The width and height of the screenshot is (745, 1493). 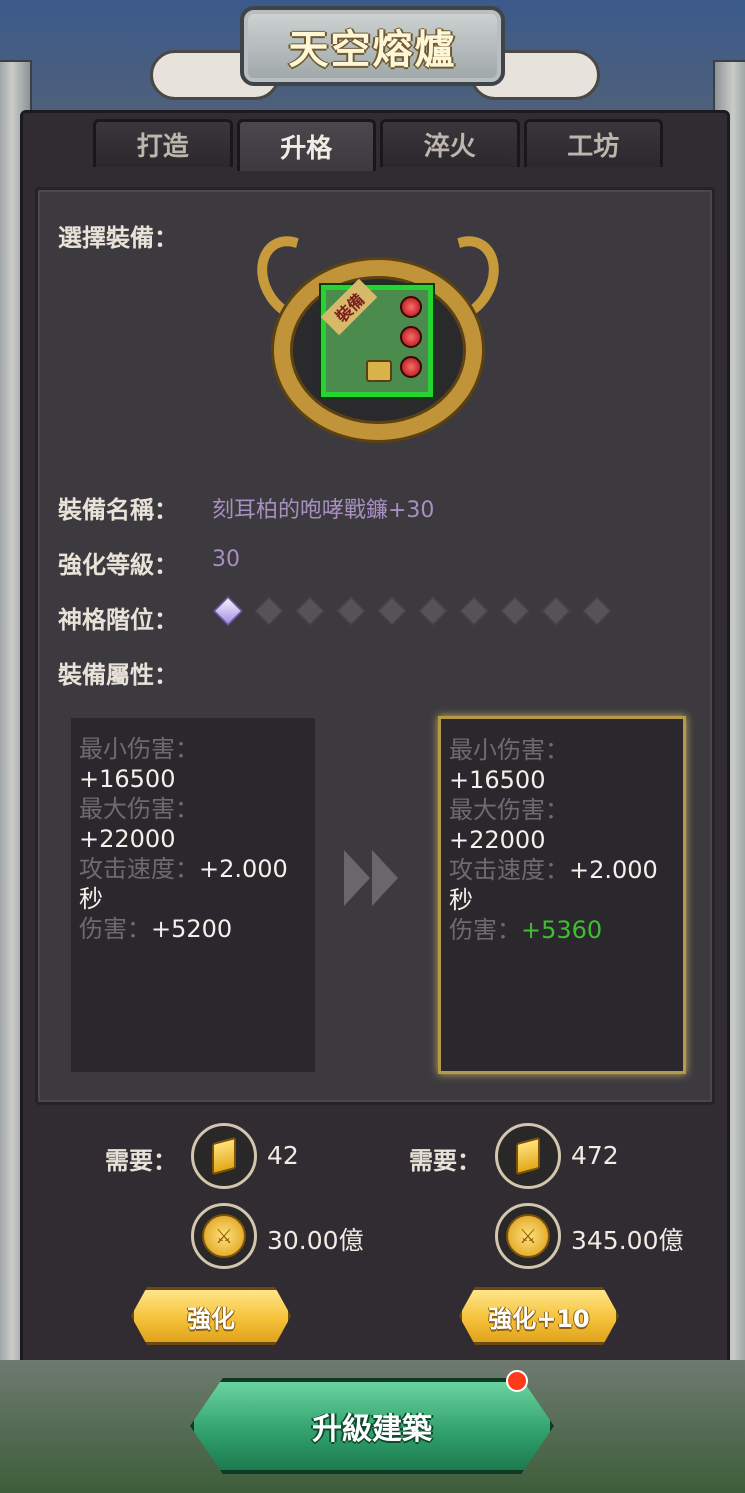 I want to click on tab-workshop: 工坊, so click(x=593, y=143).